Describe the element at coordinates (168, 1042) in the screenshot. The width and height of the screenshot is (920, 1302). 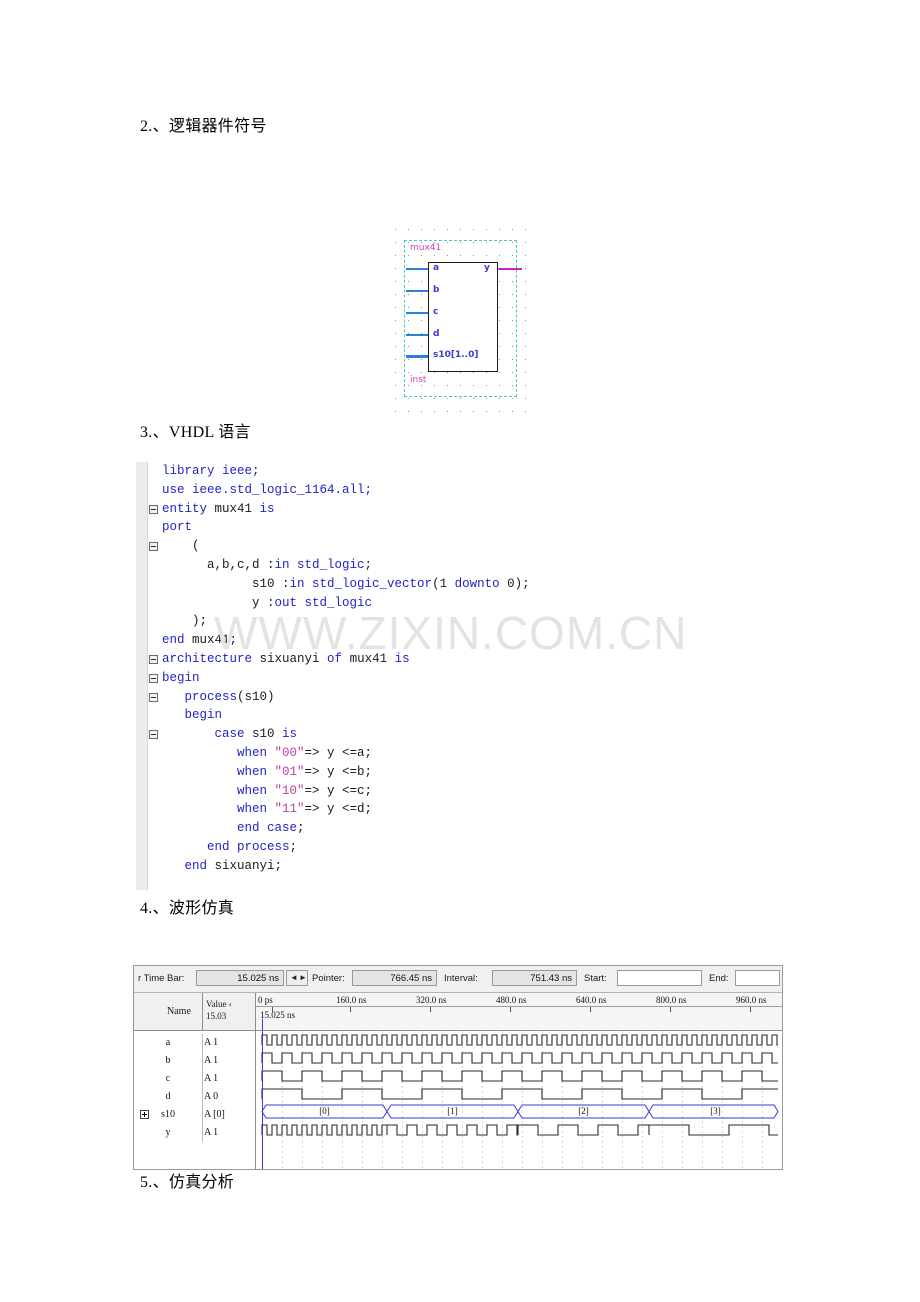
I see `signal-name: a` at that location.